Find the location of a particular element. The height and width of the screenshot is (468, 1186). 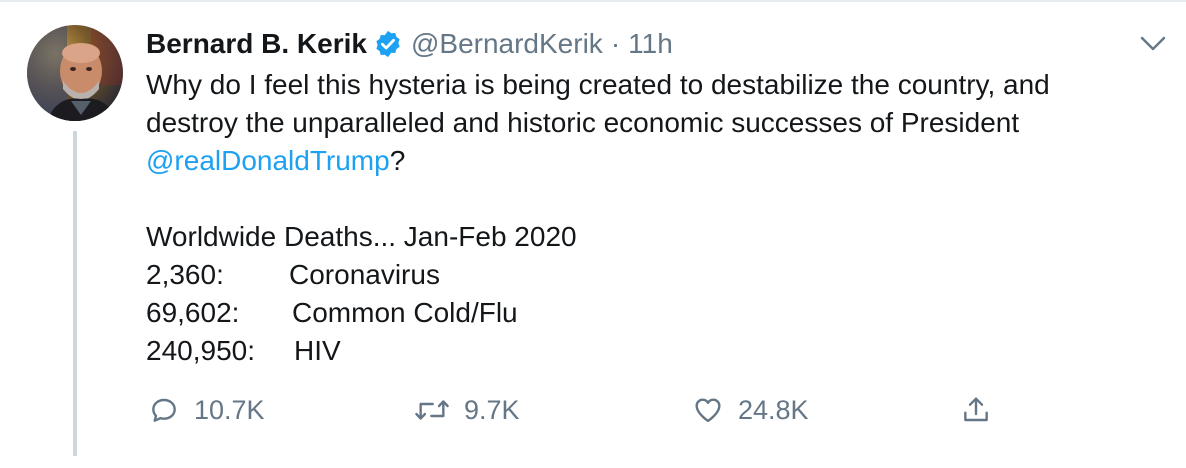

reply-button: 10.7K is located at coordinates (206, 410).